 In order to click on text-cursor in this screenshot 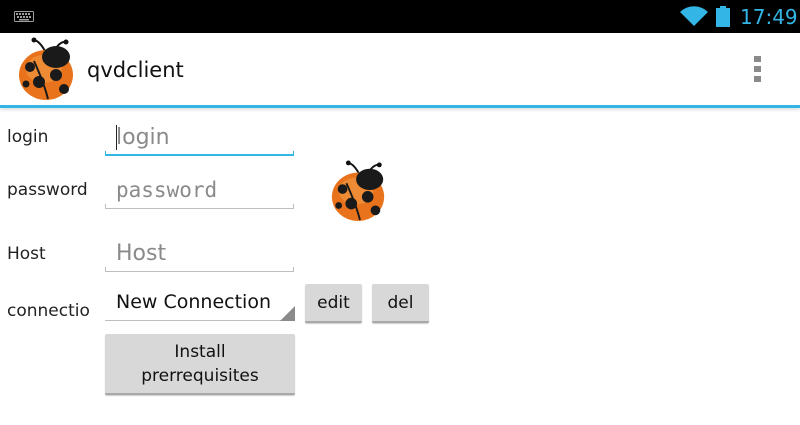, I will do `click(116, 137)`.